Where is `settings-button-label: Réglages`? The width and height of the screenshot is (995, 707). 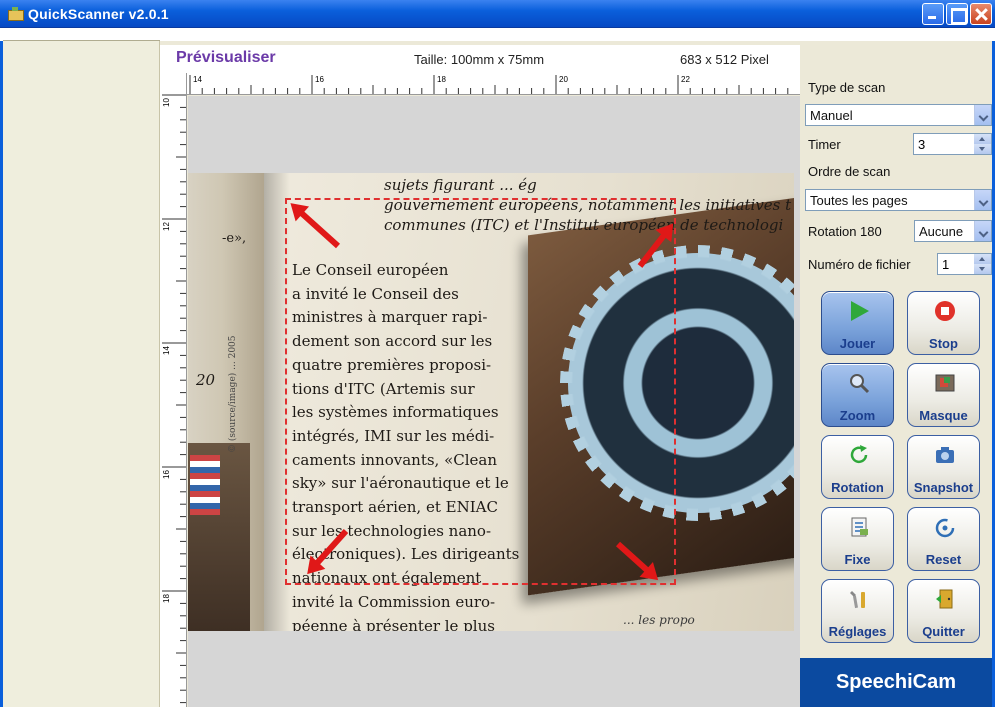
settings-button-label: Réglages is located at coordinates (857, 631).